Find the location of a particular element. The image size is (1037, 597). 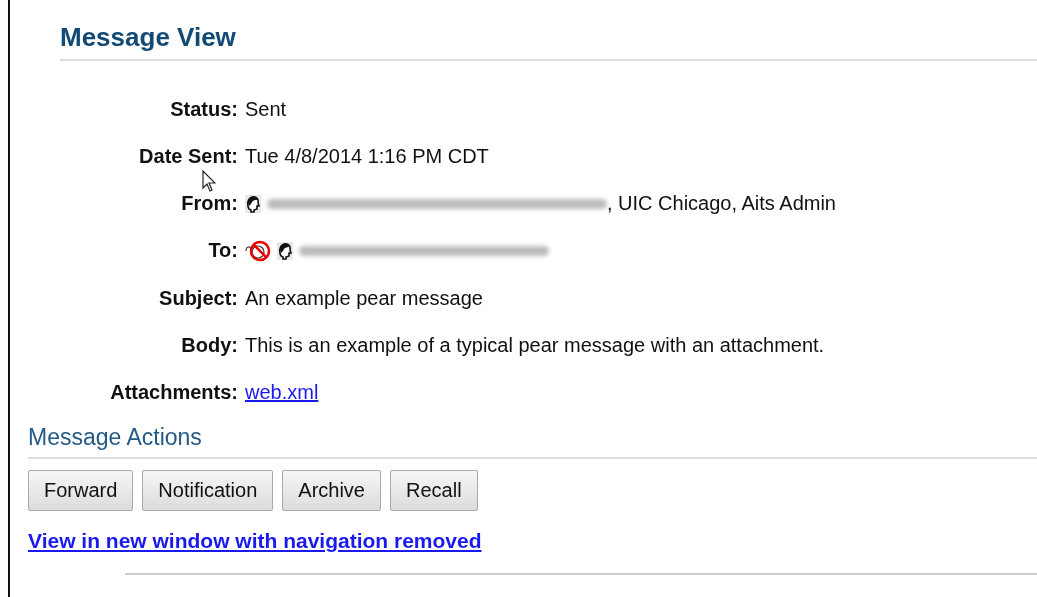

action-button: Forward is located at coordinates (81, 490).